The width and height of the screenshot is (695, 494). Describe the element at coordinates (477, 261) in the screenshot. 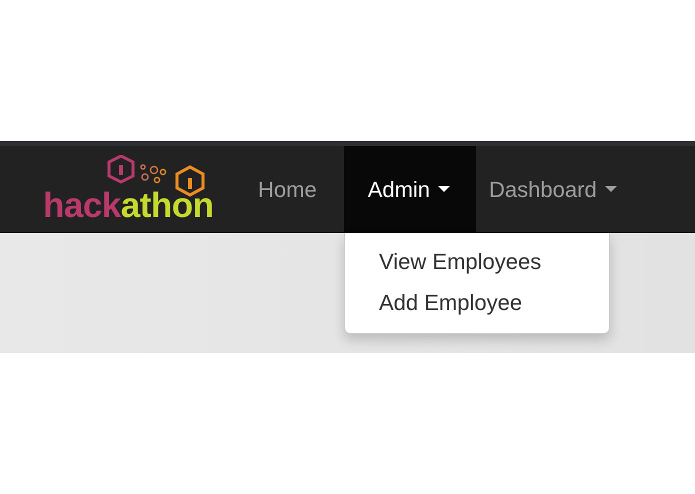

I see `menu-item: View Employees` at that location.